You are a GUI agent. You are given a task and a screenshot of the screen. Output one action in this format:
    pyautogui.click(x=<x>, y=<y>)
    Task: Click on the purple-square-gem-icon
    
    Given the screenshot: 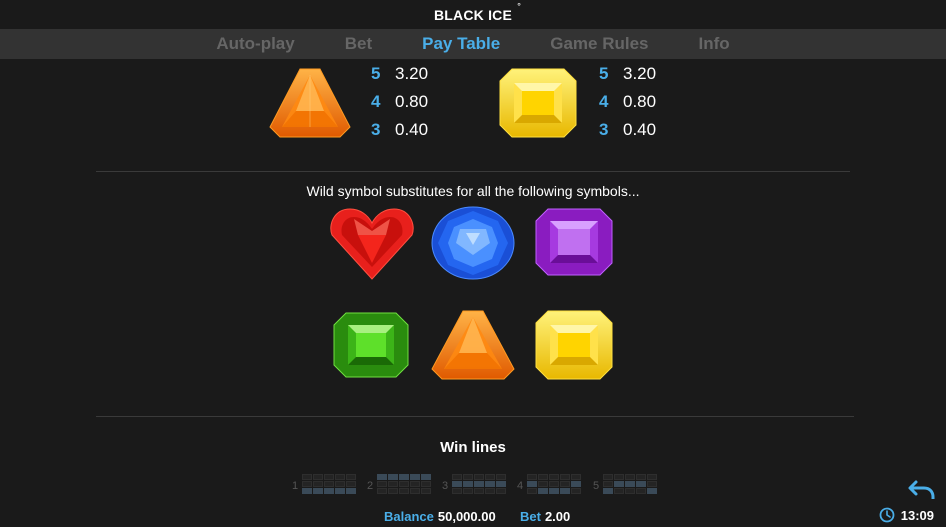 What is the action you would take?
    pyautogui.click(x=574, y=242)
    